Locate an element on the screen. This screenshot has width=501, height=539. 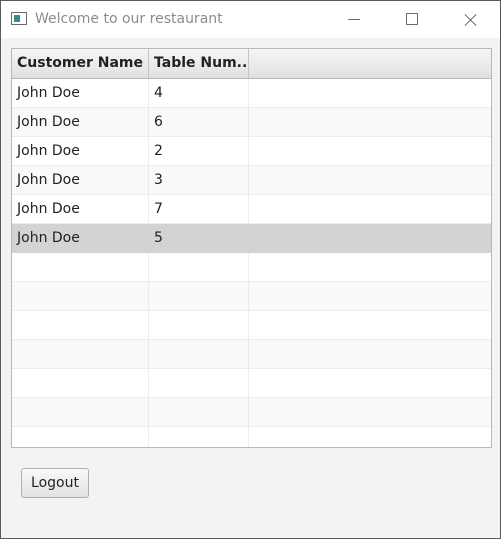
table-number-cell: 4 is located at coordinates (199, 93).